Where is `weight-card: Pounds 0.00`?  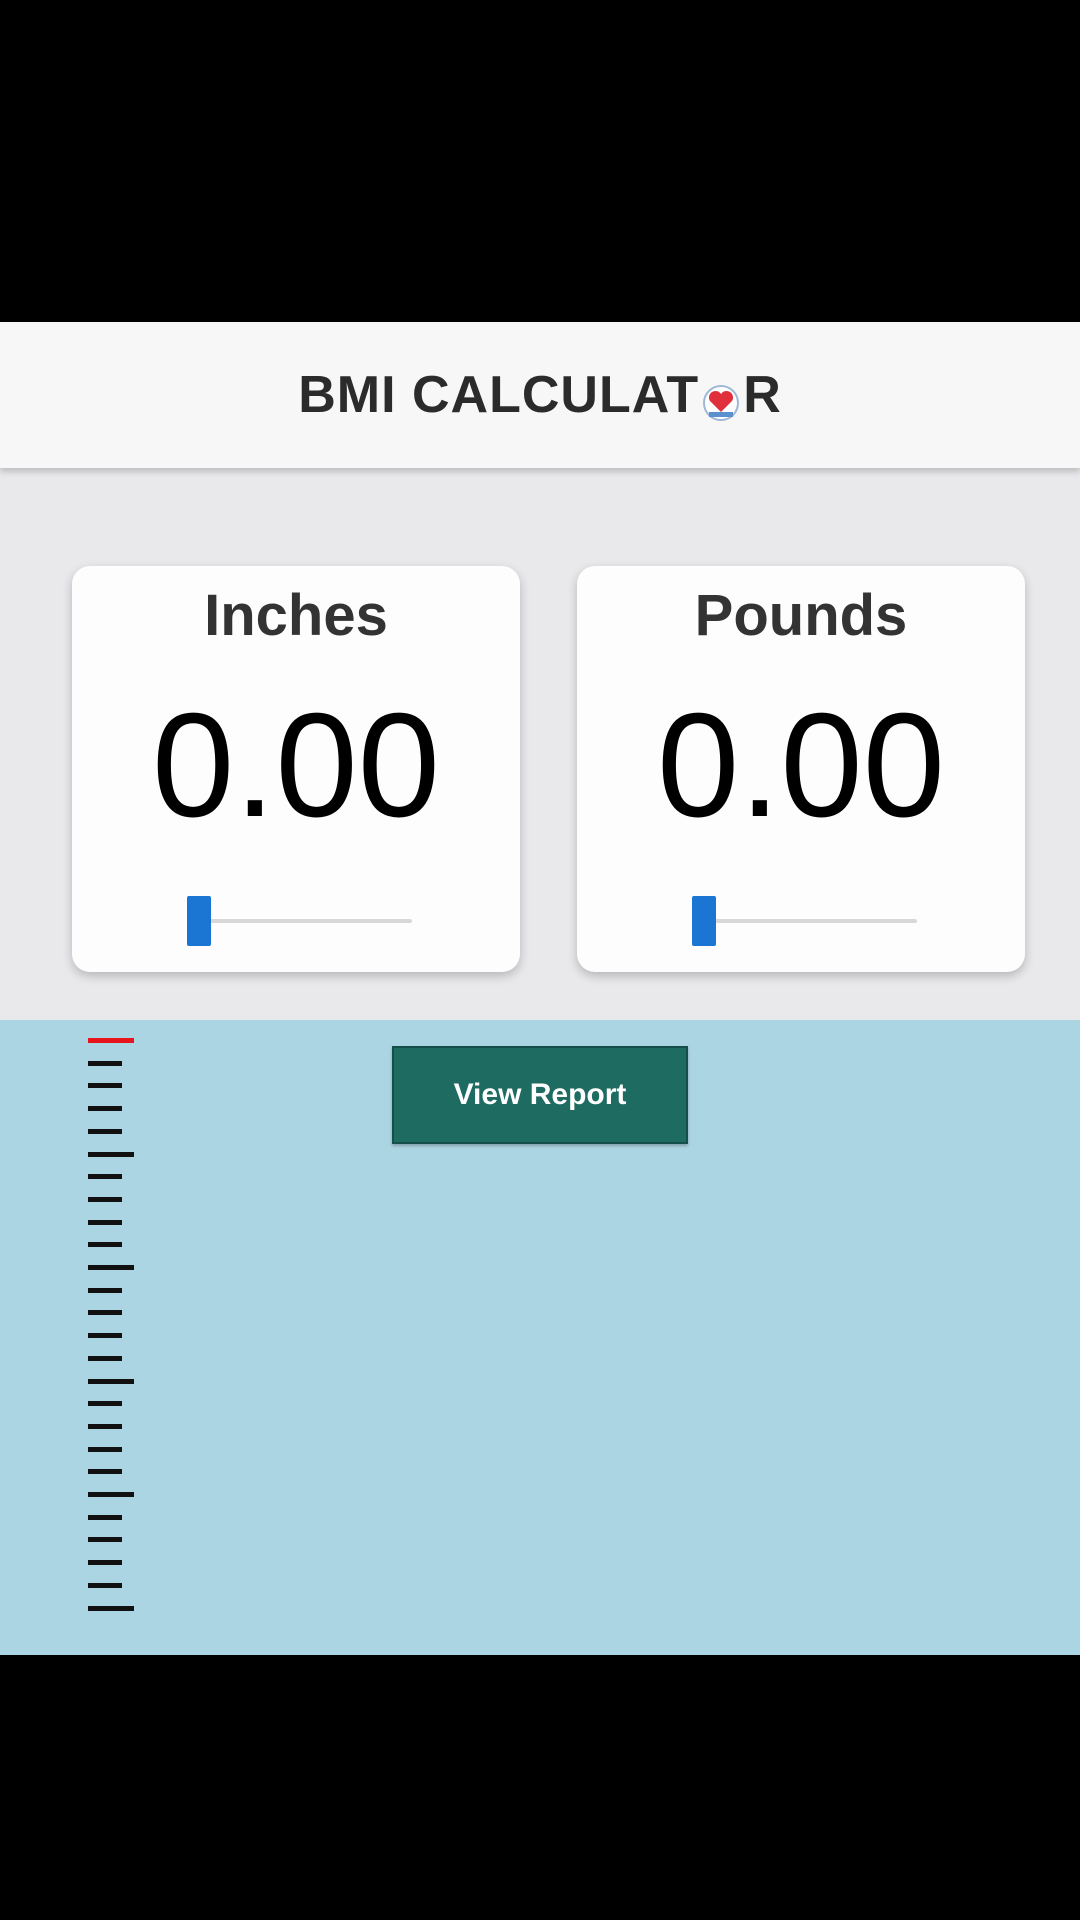 weight-card: Pounds 0.00 is located at coordinates (801, 769).